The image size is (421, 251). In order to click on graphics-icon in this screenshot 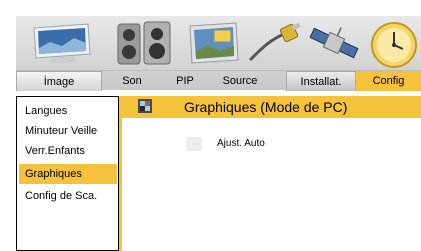, I will do `click(145, 106)`.